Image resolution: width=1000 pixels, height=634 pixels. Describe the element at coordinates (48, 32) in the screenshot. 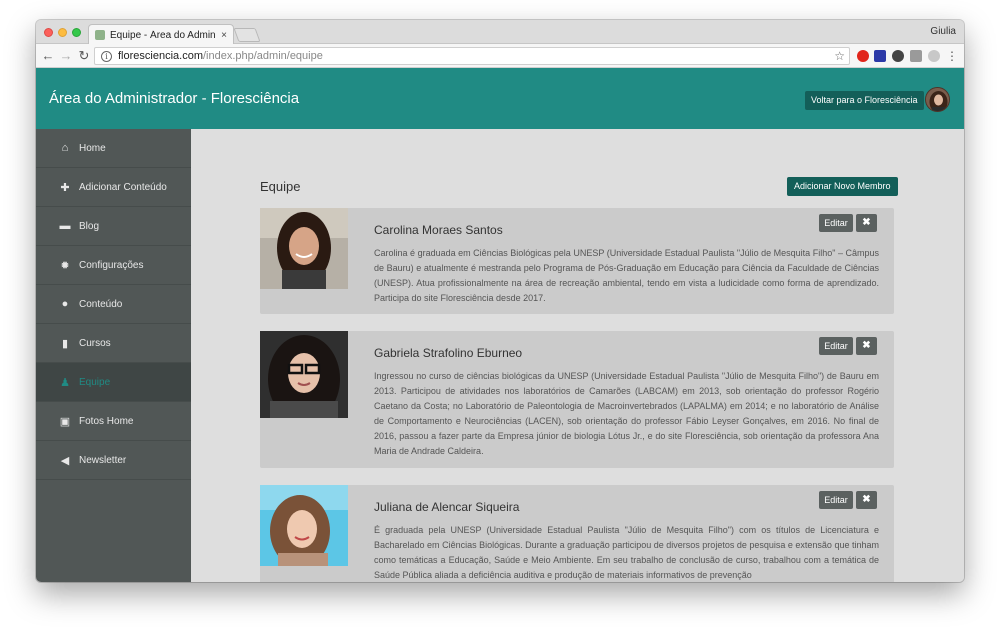

I see `close-window-button` at that location.